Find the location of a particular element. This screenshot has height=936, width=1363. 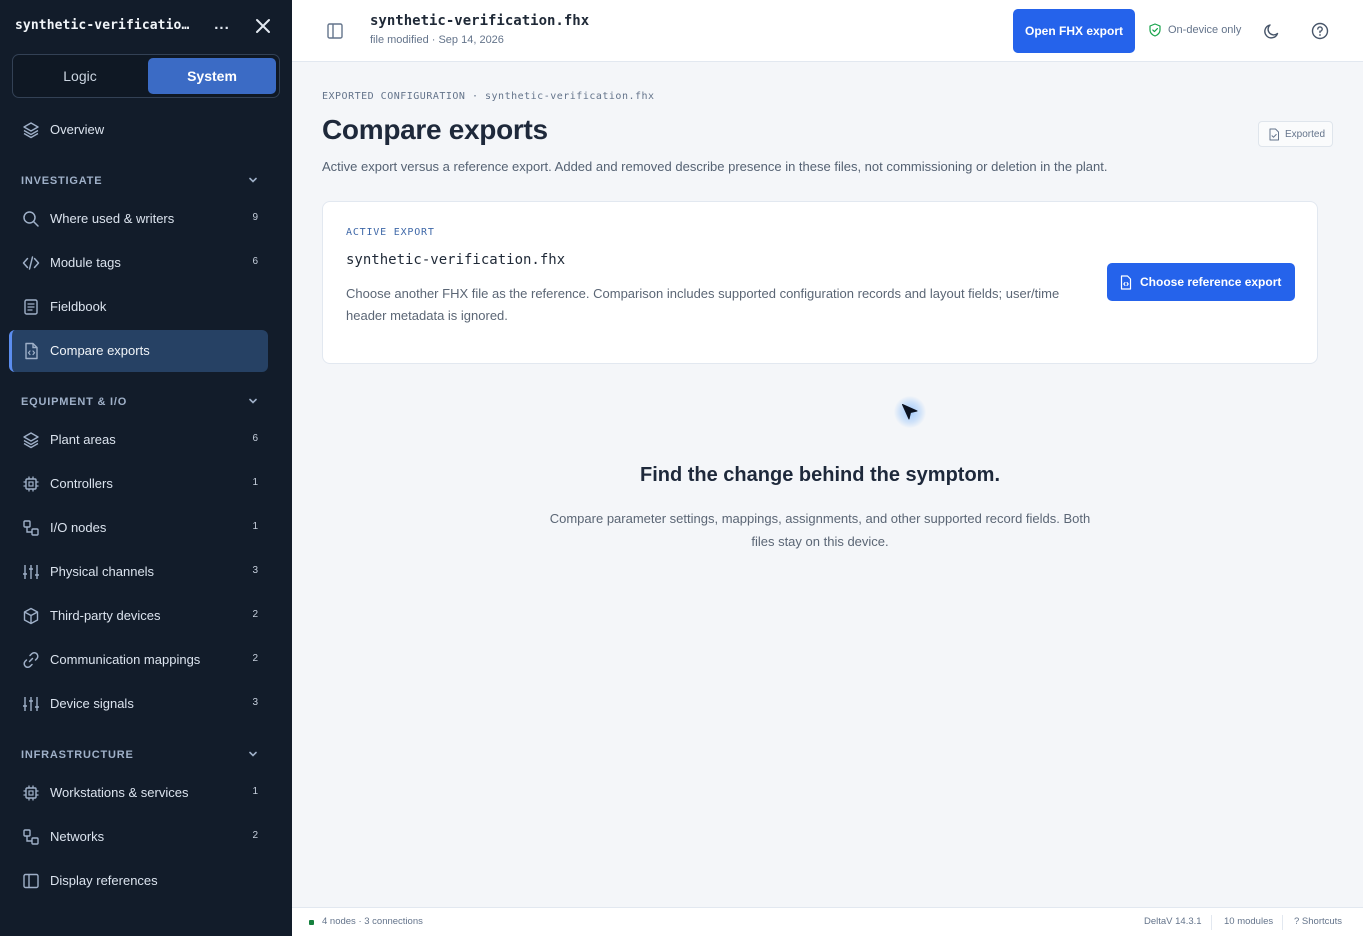

item-count: 9 is located at coordinates (255, 217).